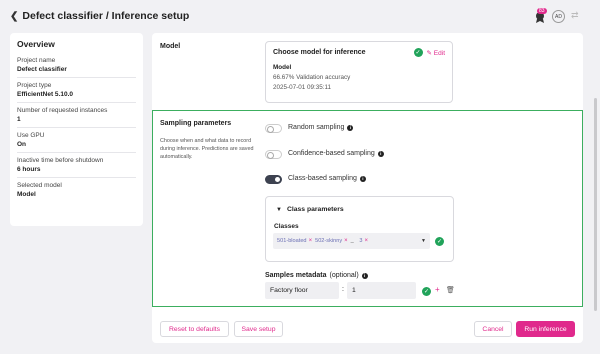 The width and height of the screenshot is (600, 354). Describe the element at coordinates (76, 140) in the screenshot. I see `overview-item: Use GPU On` at that location.